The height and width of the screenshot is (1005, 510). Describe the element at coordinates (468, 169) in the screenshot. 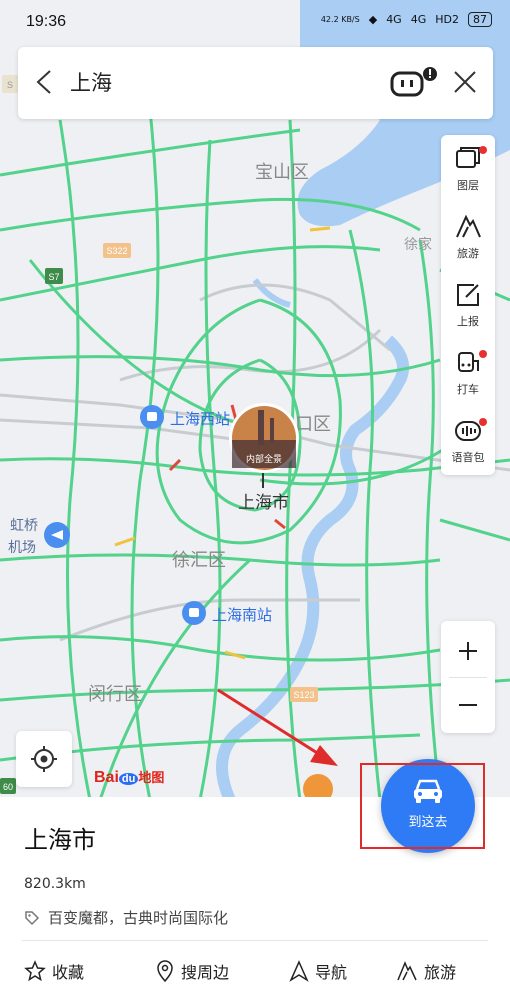

I see `tool-layers: 图层` at that location.